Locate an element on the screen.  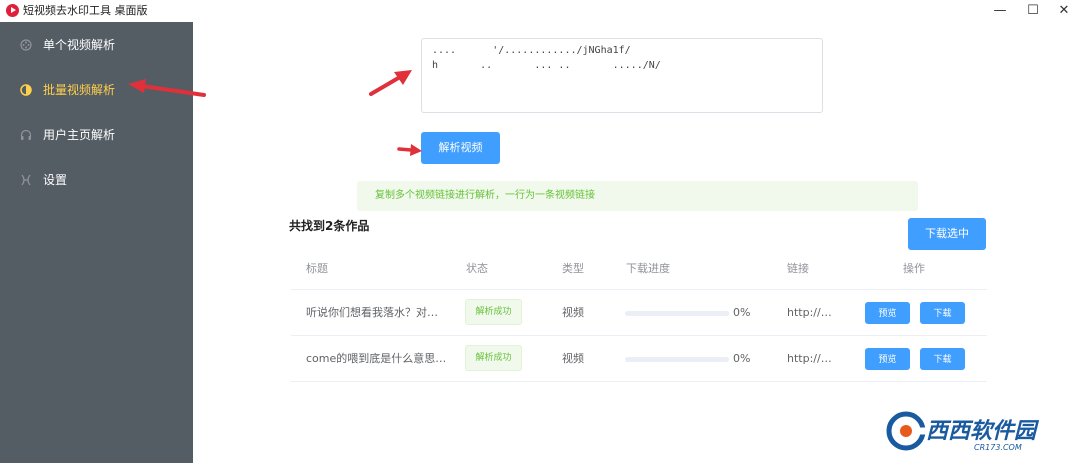
column-header-progress: 下载进度 is located at coordinates (648, 268).